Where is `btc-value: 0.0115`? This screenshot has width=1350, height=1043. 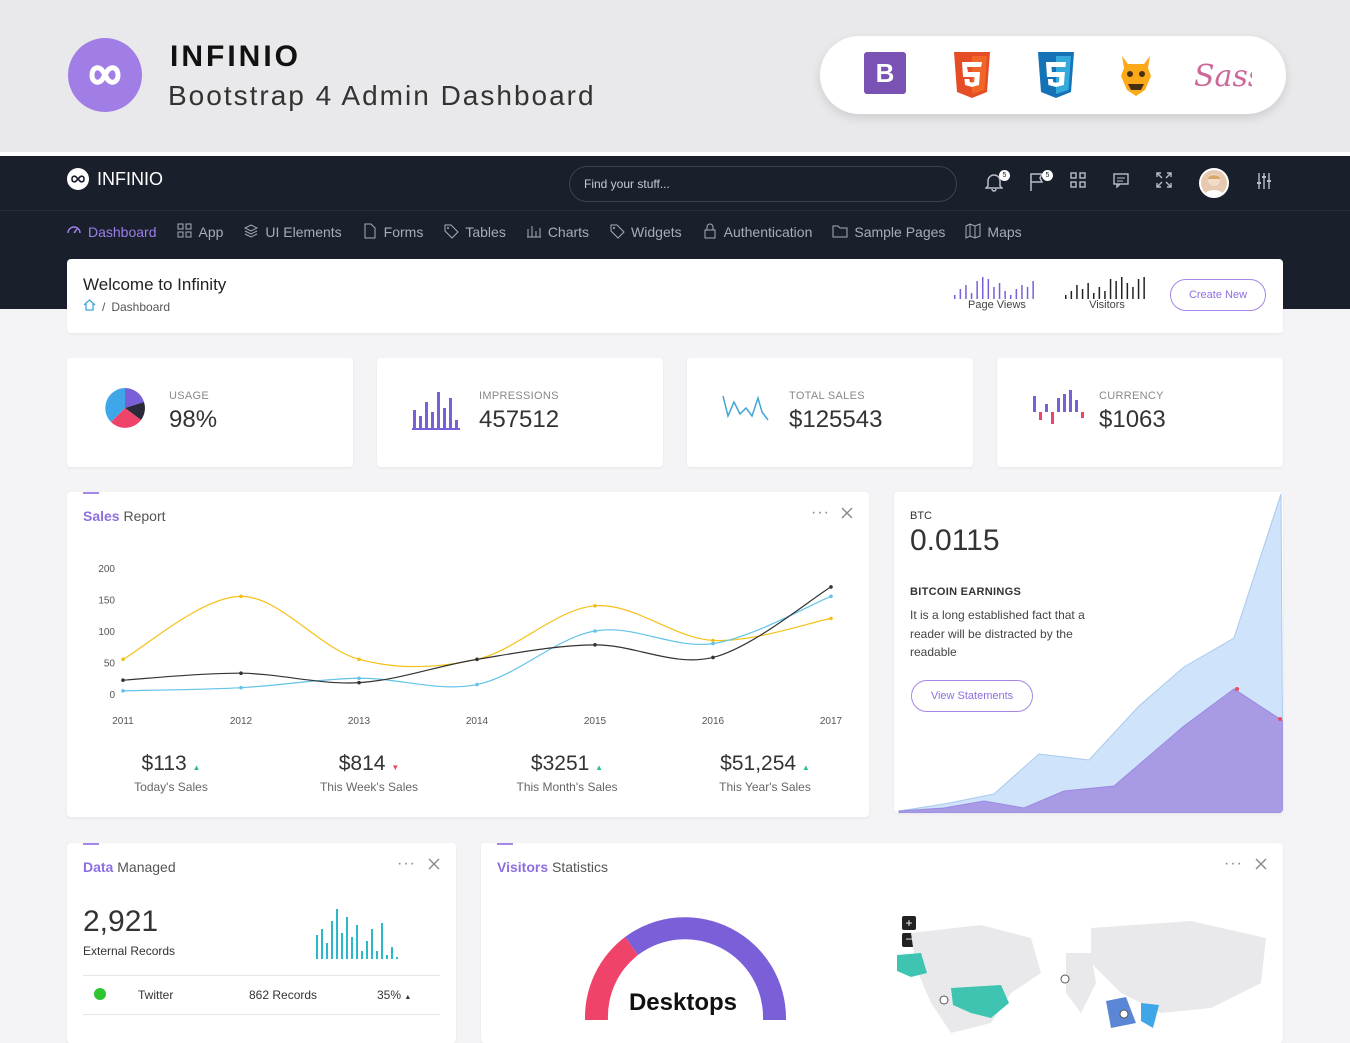
btc-value: 0.0115 is located at coordinates (955, 540).